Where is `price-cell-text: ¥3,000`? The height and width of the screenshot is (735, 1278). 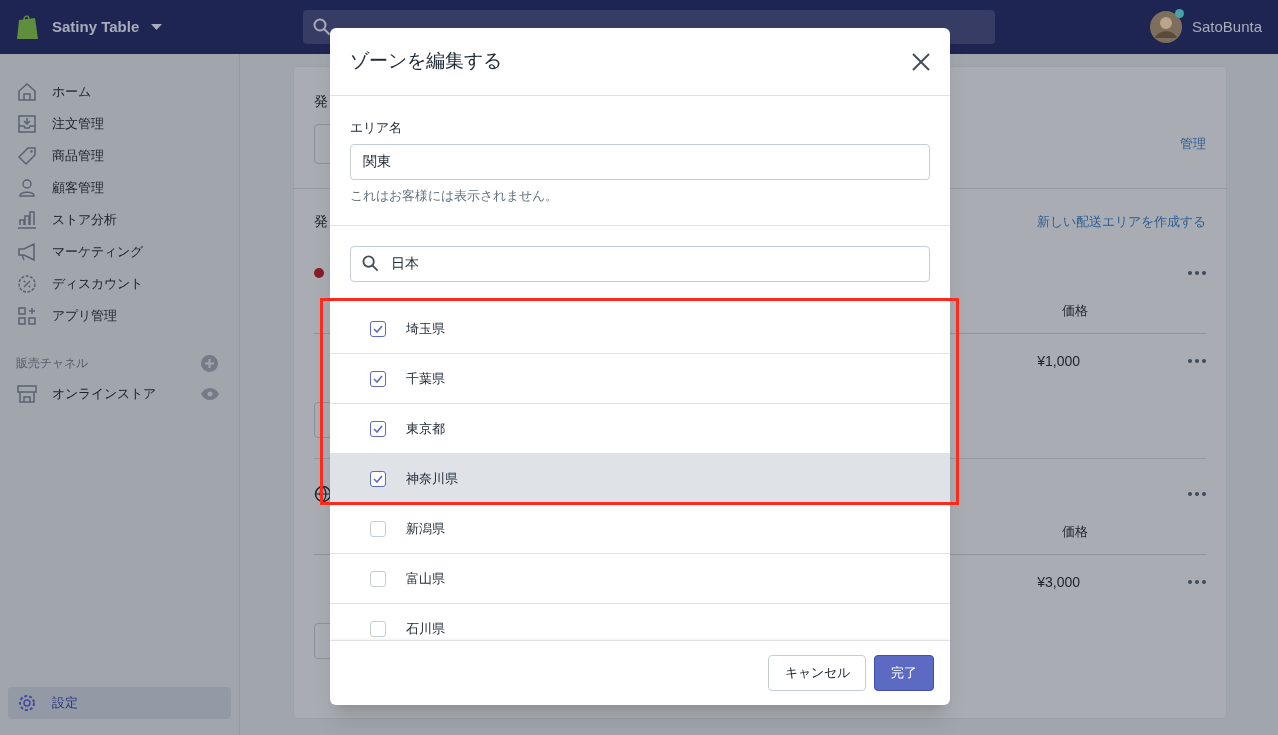 price-cell-text: ¥3,000 is located at coordinates (1058, 582).